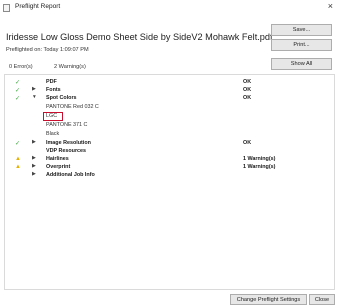 The image size is (337, 307). What do you see at coordinates (6, 8) in the screenshot?
I see `document-icon` at bounding box center [6, 8].